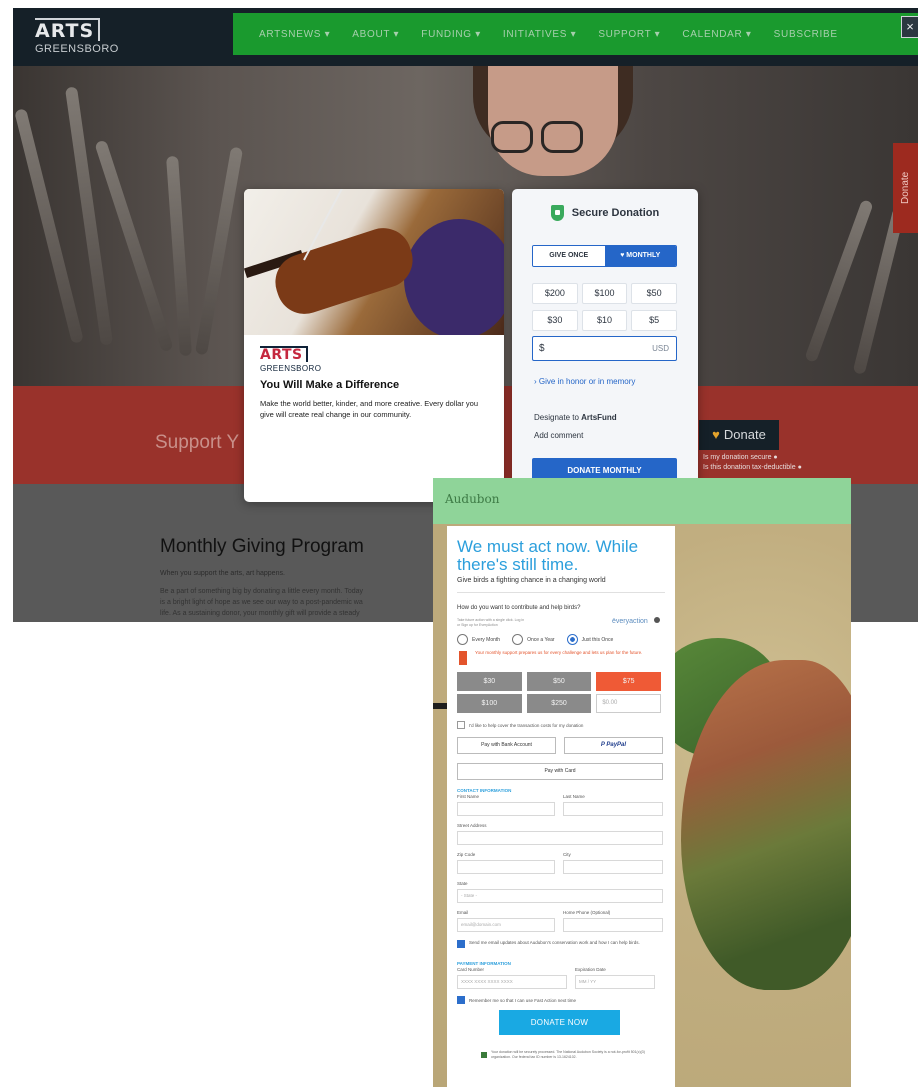  Describe the element at coordinates (599, 417) in the screenshot. I see `designate-fund-name: ArtsFund` at that location.